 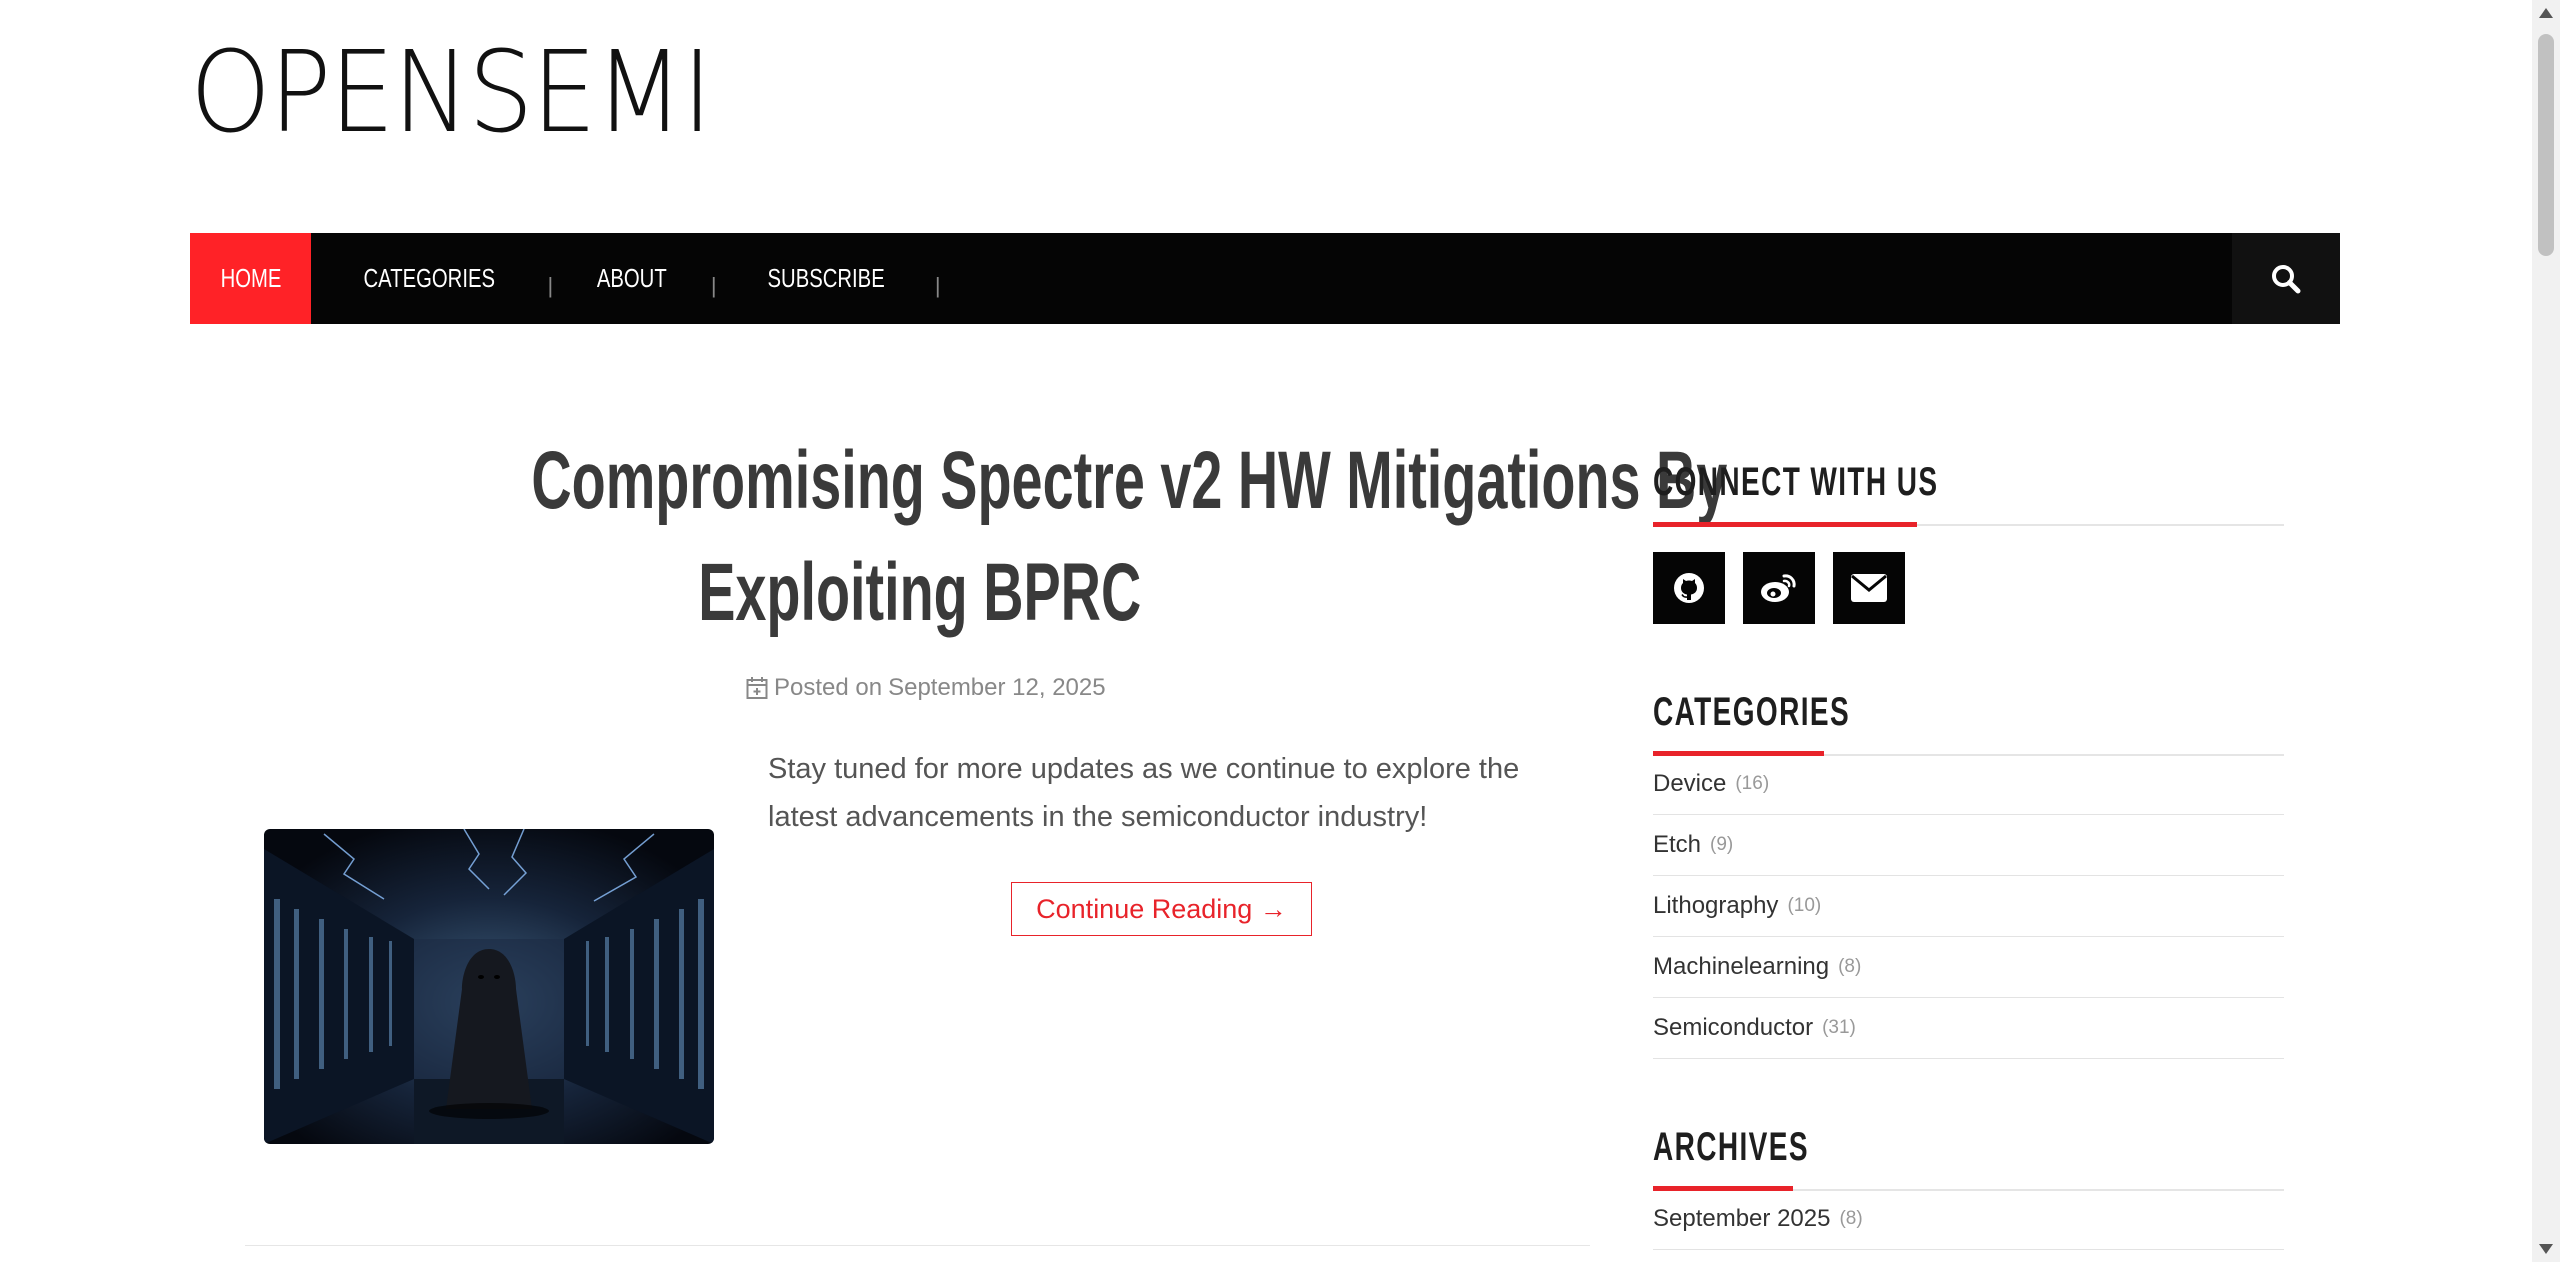 What do you see at coordinates (920, 592) in the screenshot?
I see `post-title-line-2: Exploiting BPRC` at bounding box center [920, 592].